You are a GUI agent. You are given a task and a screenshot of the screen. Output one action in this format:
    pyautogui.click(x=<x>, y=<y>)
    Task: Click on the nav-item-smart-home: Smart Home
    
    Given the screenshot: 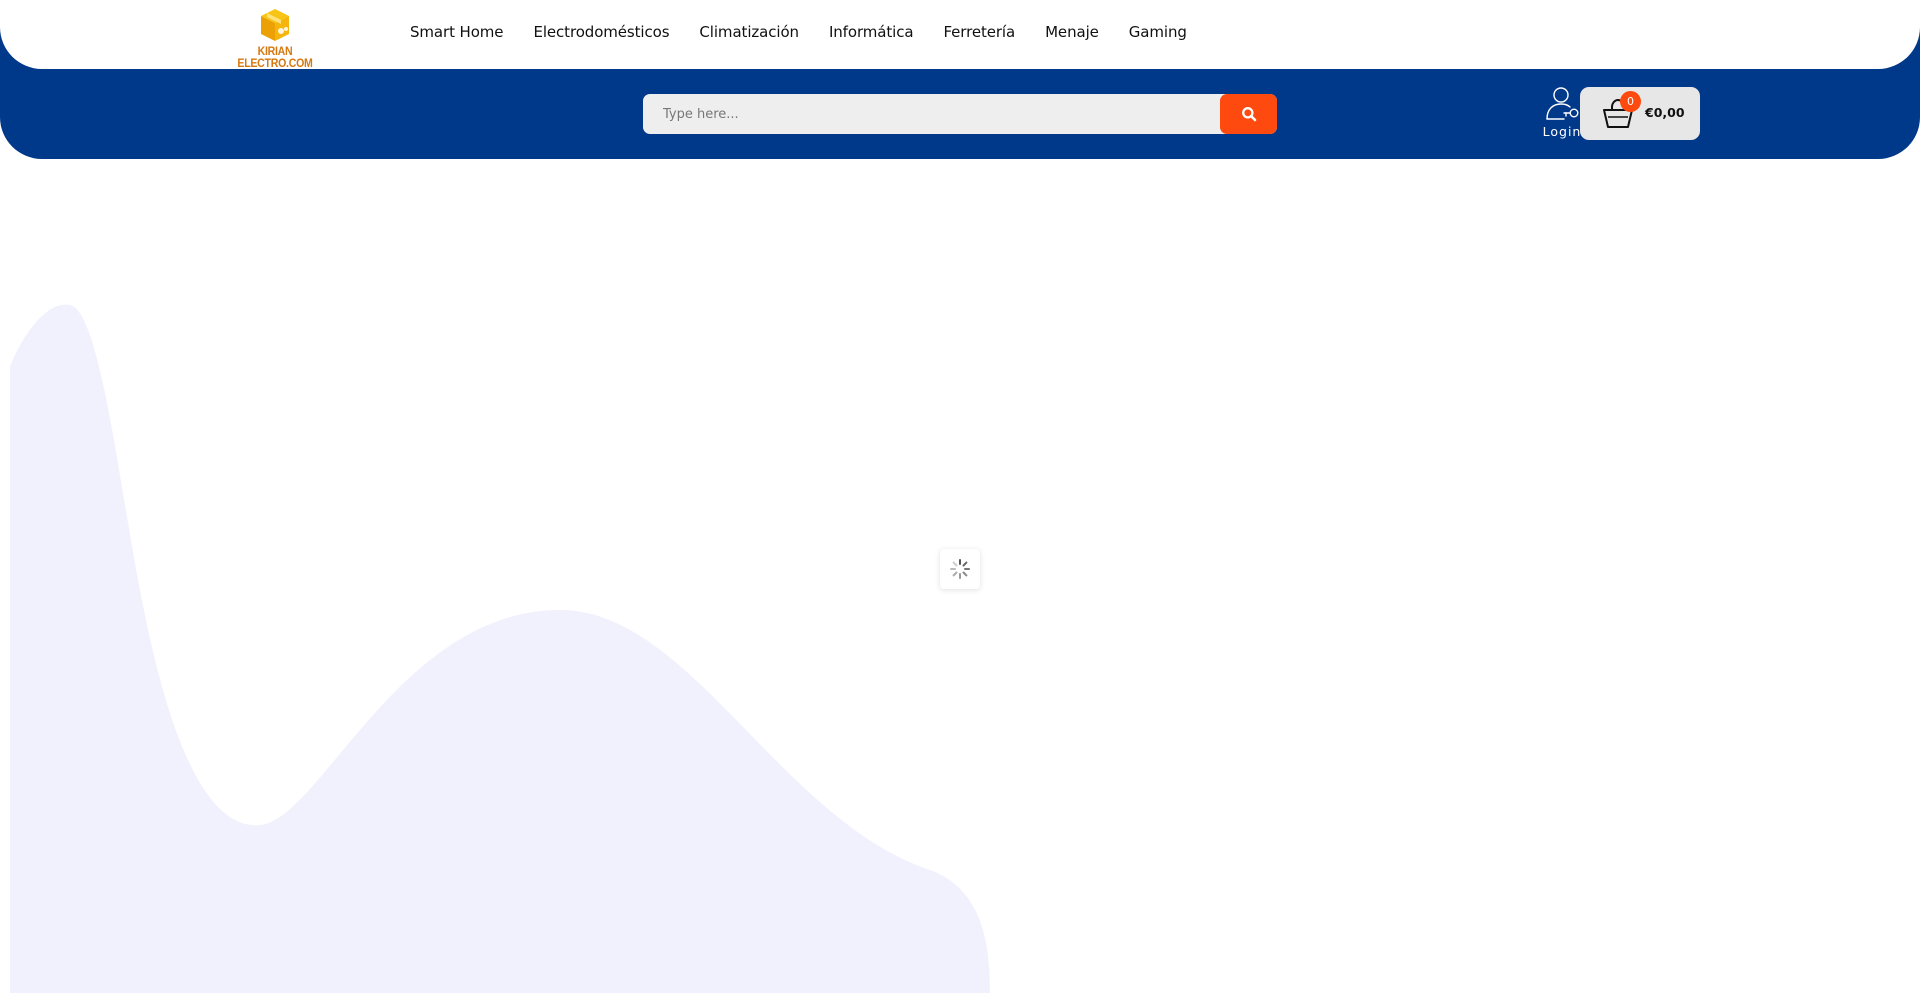 What is the action you would take?
    pyautogui.click(x=457, y=32)
    